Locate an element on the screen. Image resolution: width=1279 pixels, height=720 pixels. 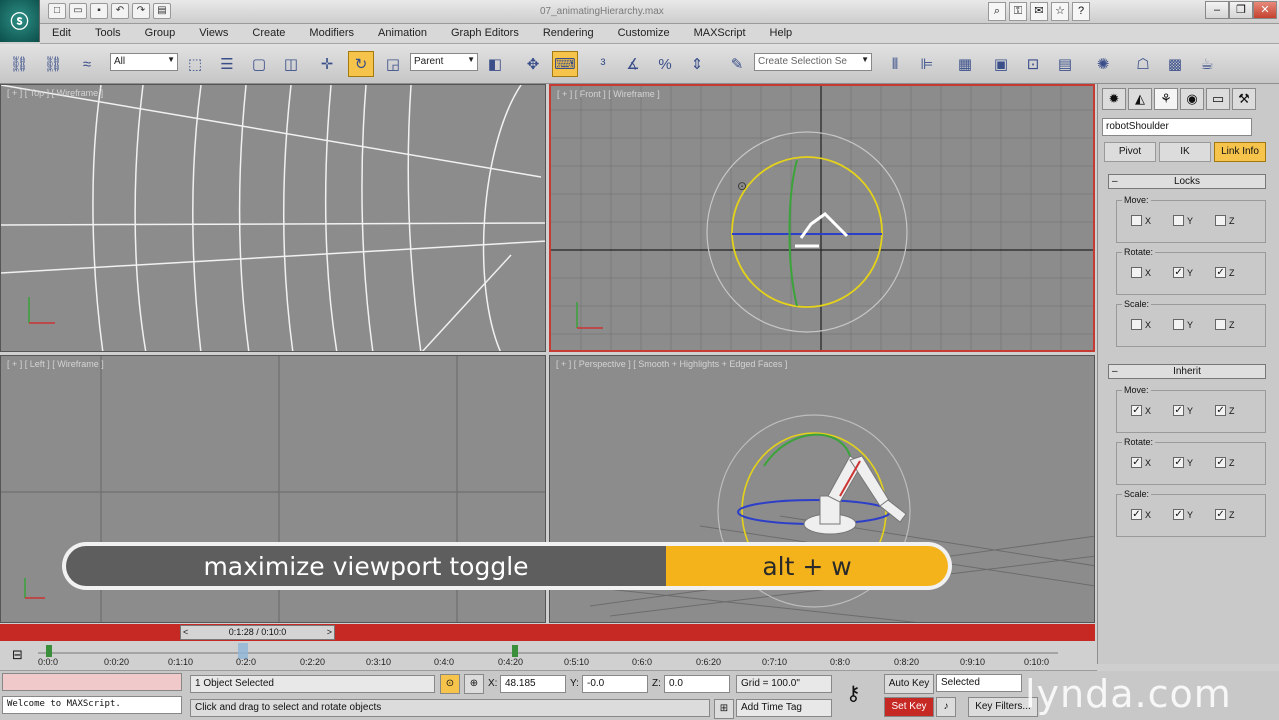
selection-filter-dropdown: All ▼ is located at coordinates (144, 62).